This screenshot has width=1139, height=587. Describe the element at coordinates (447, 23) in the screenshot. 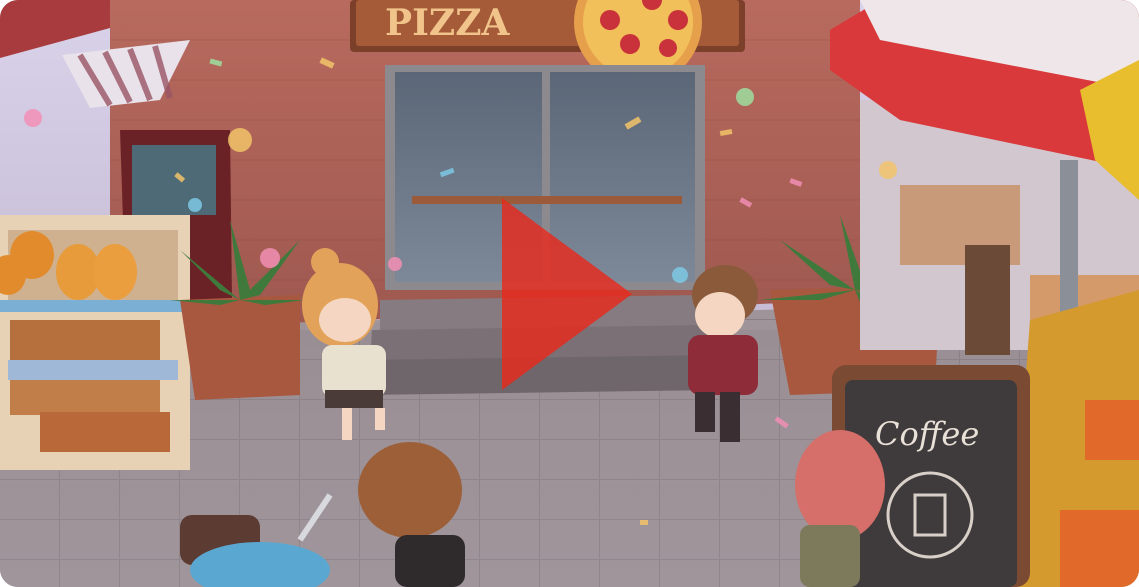

I see `shop-sign-text: PIZZA` at that location.